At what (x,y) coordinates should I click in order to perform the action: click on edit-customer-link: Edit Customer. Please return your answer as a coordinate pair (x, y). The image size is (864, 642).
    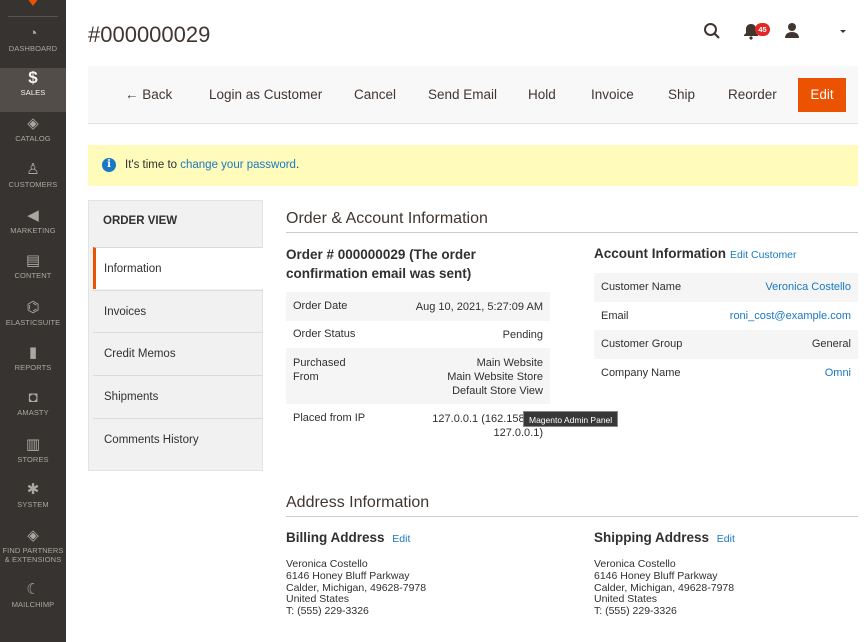
    Looking at the image, I should click on (763, 255).